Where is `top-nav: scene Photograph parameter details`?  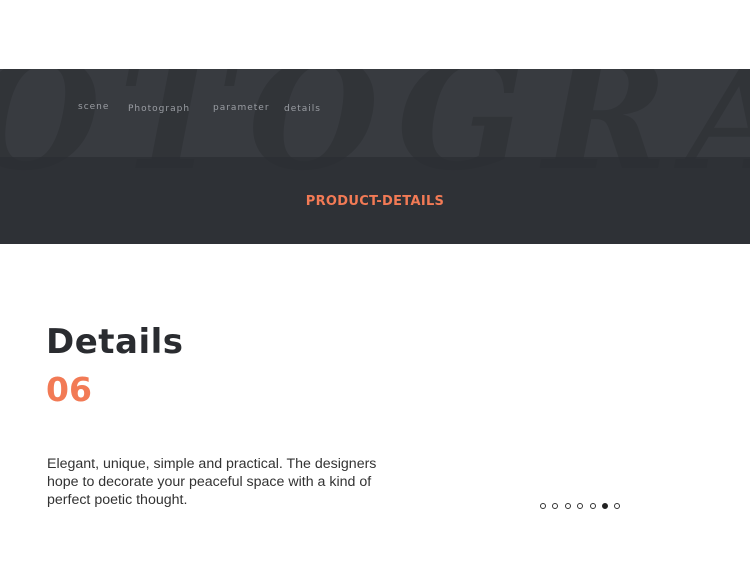 top-nav: scene Photograph parameter details is located at coordinates (375, 109).